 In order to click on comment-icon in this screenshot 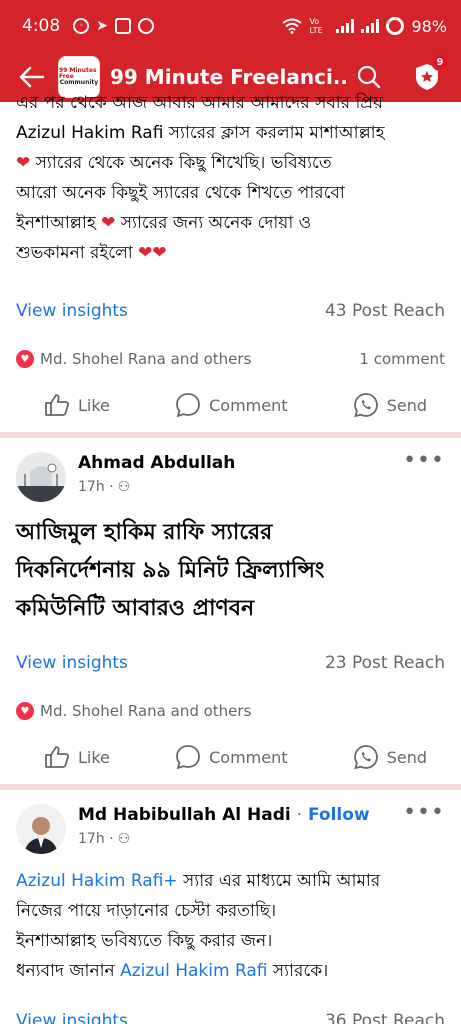, I will do `click(188, 405)`.